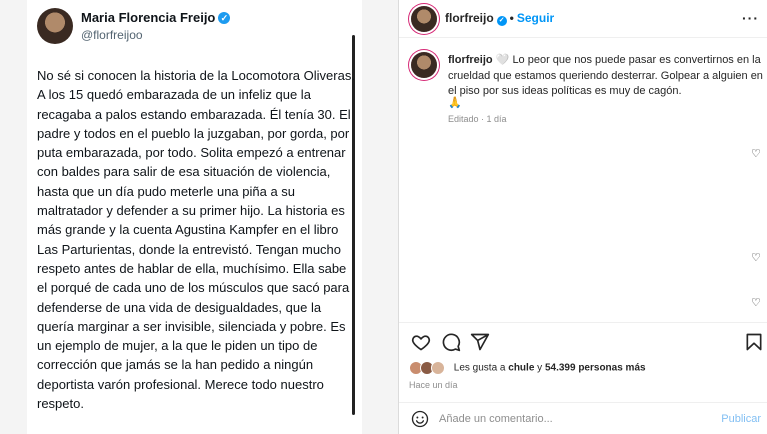 Image resolution: width=767 pixels, height=434 pixels. Describe the element at coordinates (741, 419) in the screenshot. I see `publish-button: Publicar` at that location.